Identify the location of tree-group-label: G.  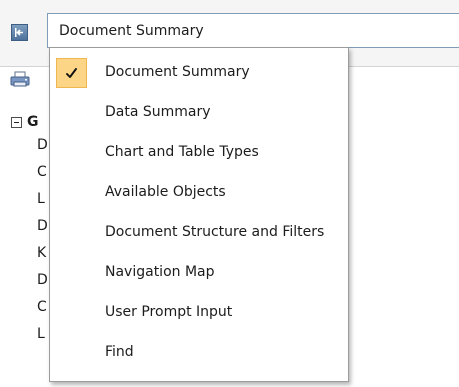
(33, 122).